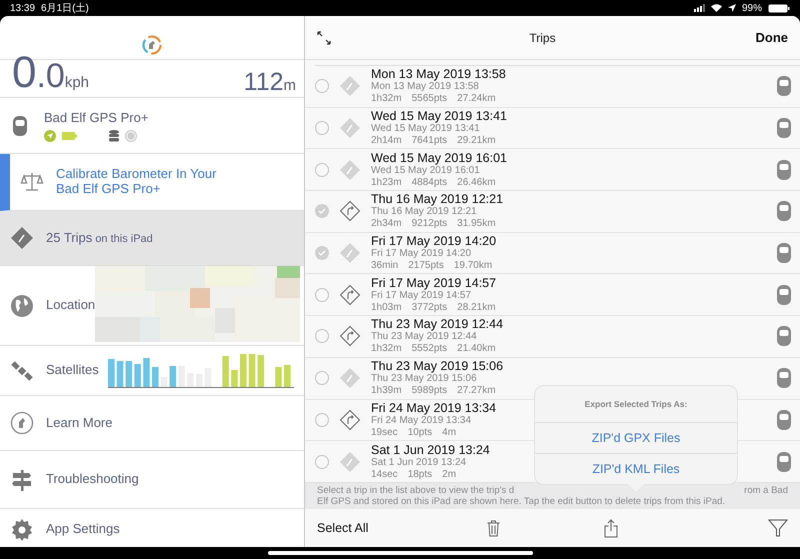  I want to click on share-icon, so click(611, 528).